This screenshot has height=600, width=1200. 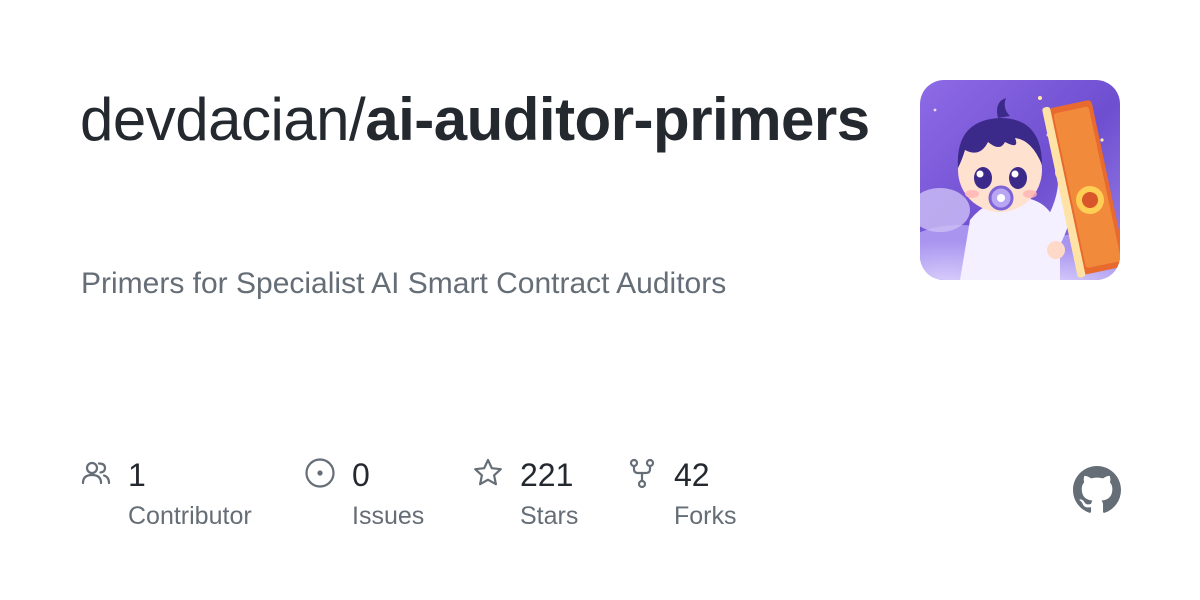 I want to click on repo-owner: devdacian/, so click(x=223, y=119).